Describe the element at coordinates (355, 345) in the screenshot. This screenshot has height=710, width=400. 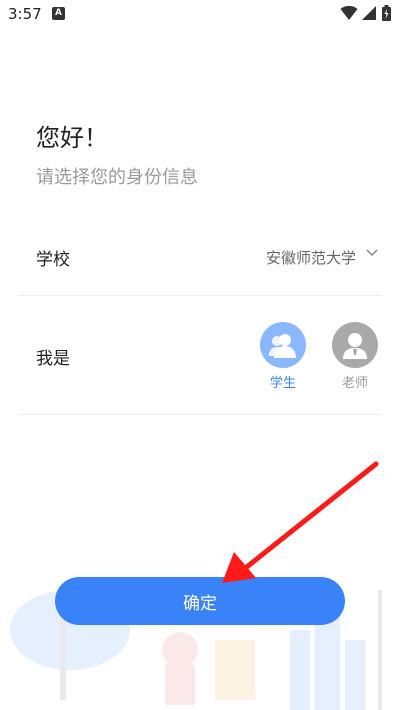
I see `teacher-avatar-icon` at that location.